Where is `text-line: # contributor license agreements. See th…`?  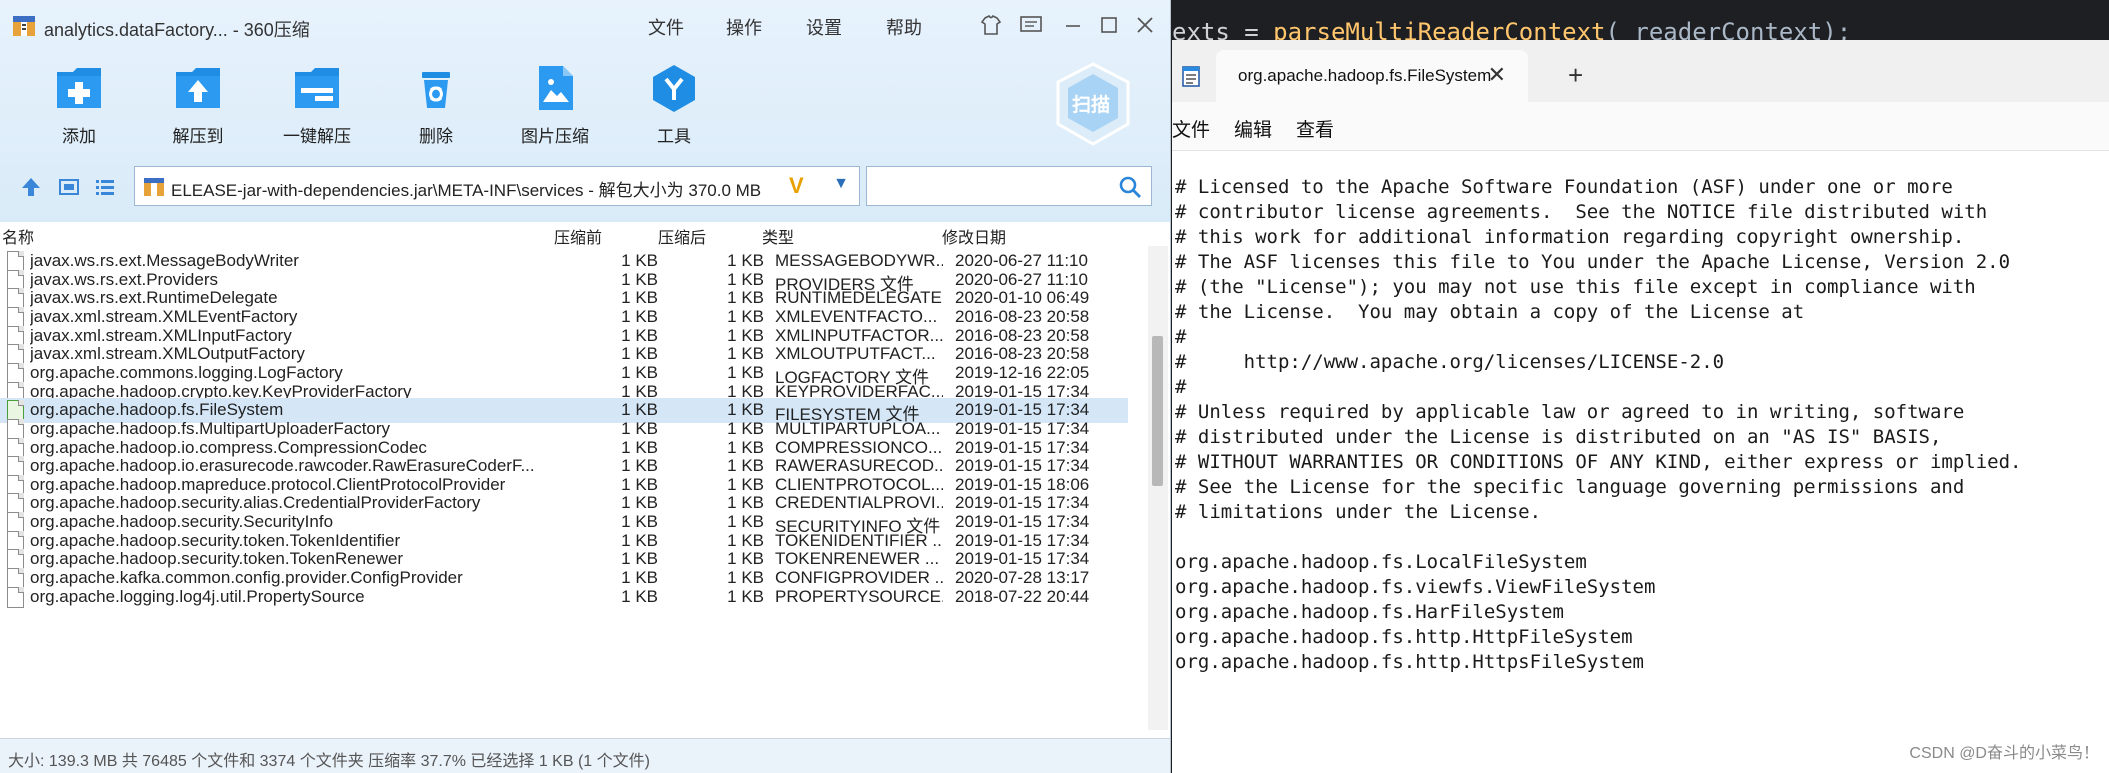 text-line: # contributor license agreements. See th… is located at coordinates (1581, 212).